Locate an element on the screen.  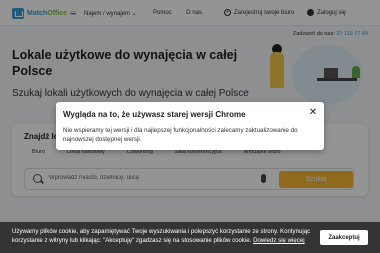
close-icon: ✕ is located at coordinates (313, 113).